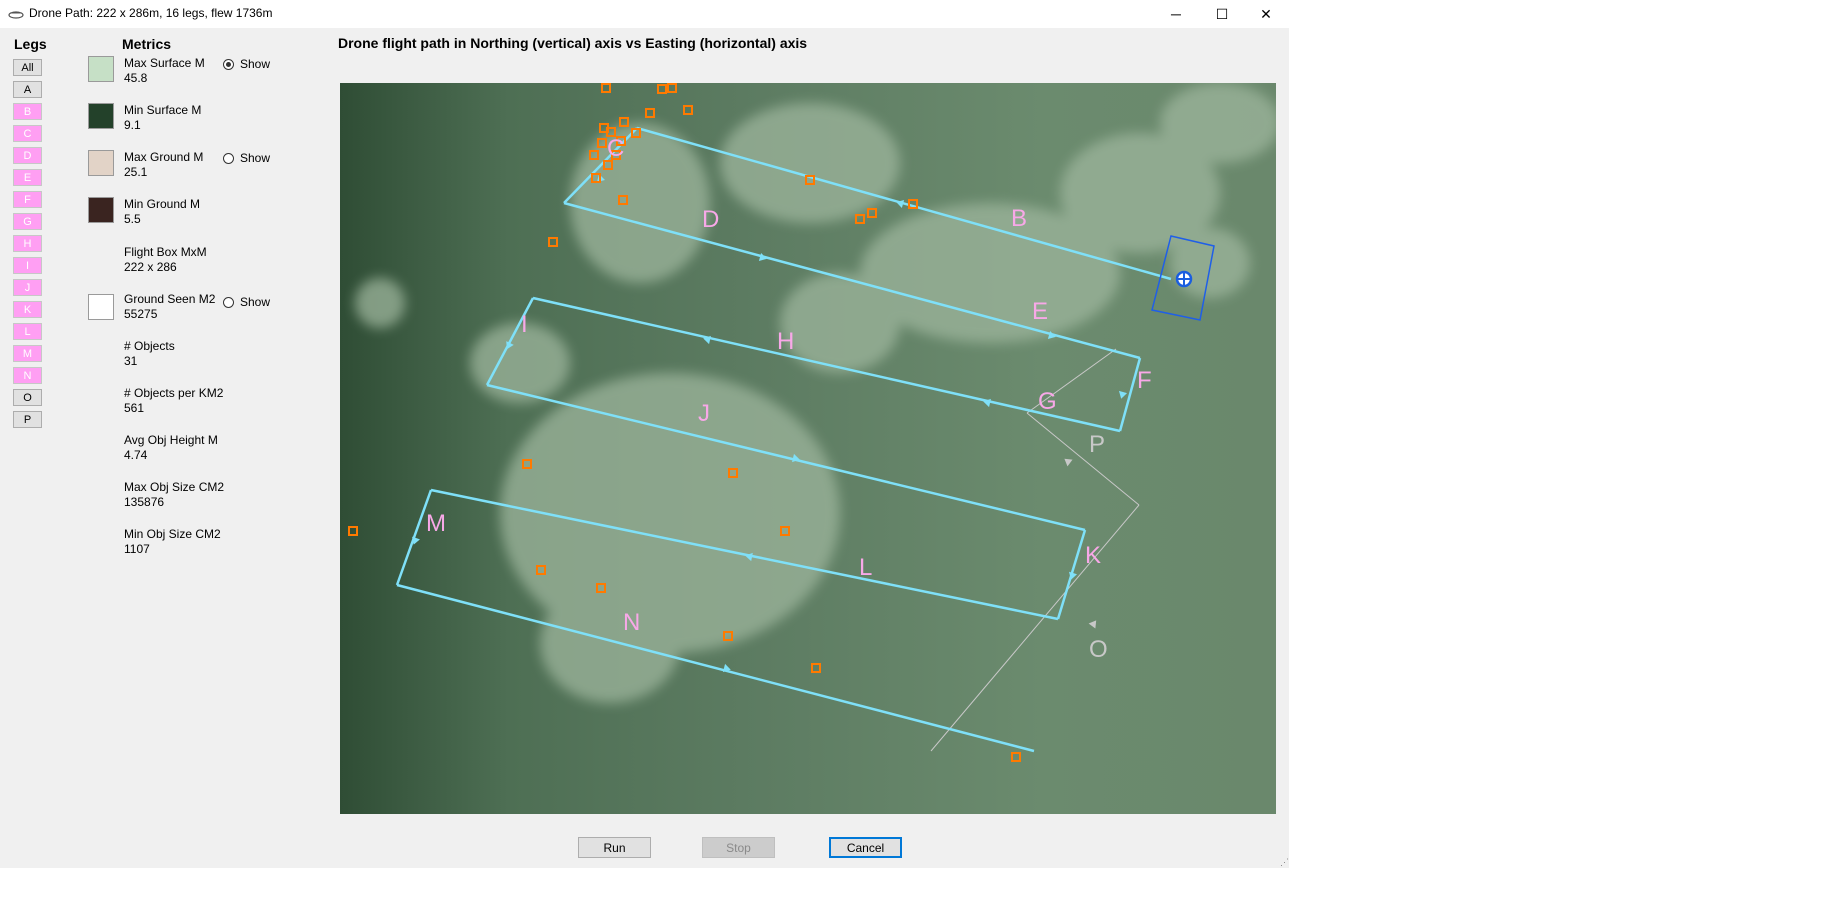 This screenshot has height=898, width=1844. What do you see at coordinates (27, 111) in the screenshot?
I see `leg-button-b: B` at bounding box center [27, 111].